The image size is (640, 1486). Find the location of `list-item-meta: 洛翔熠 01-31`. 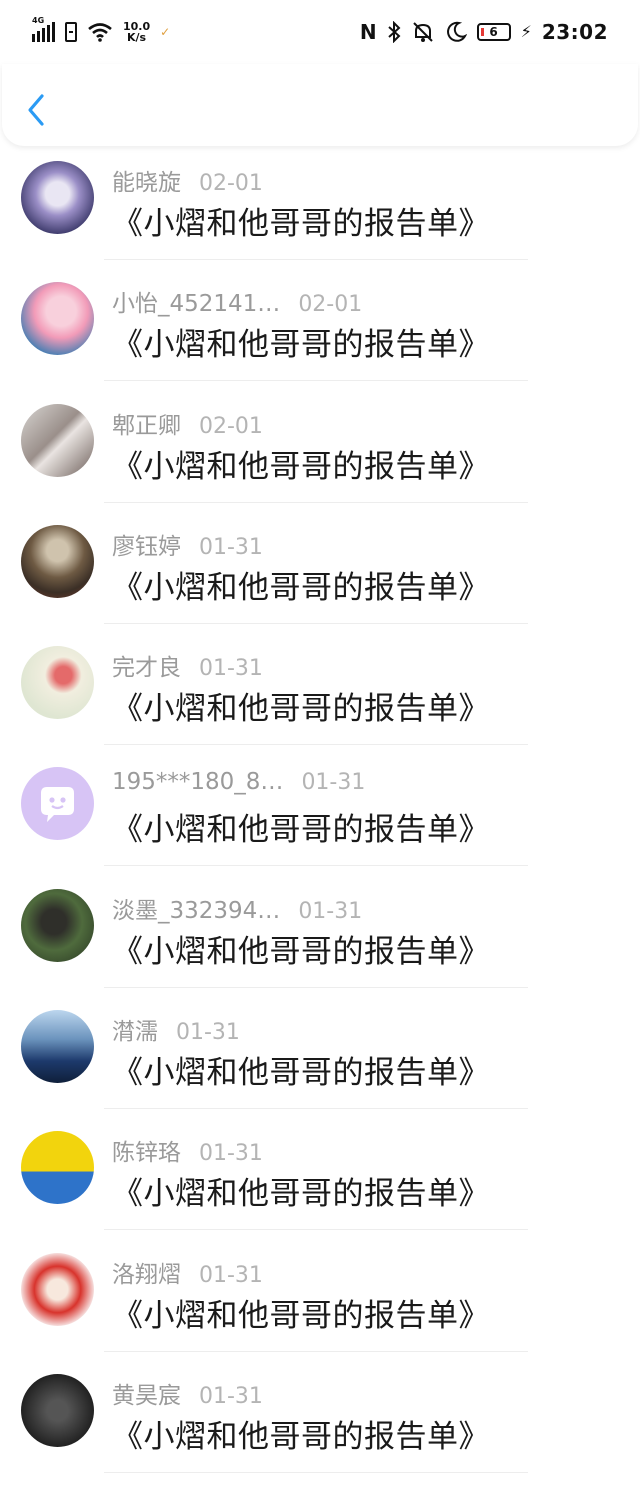

list-item-meta: 洛翔熠 01-31 is located at coordinates (187, 1272).